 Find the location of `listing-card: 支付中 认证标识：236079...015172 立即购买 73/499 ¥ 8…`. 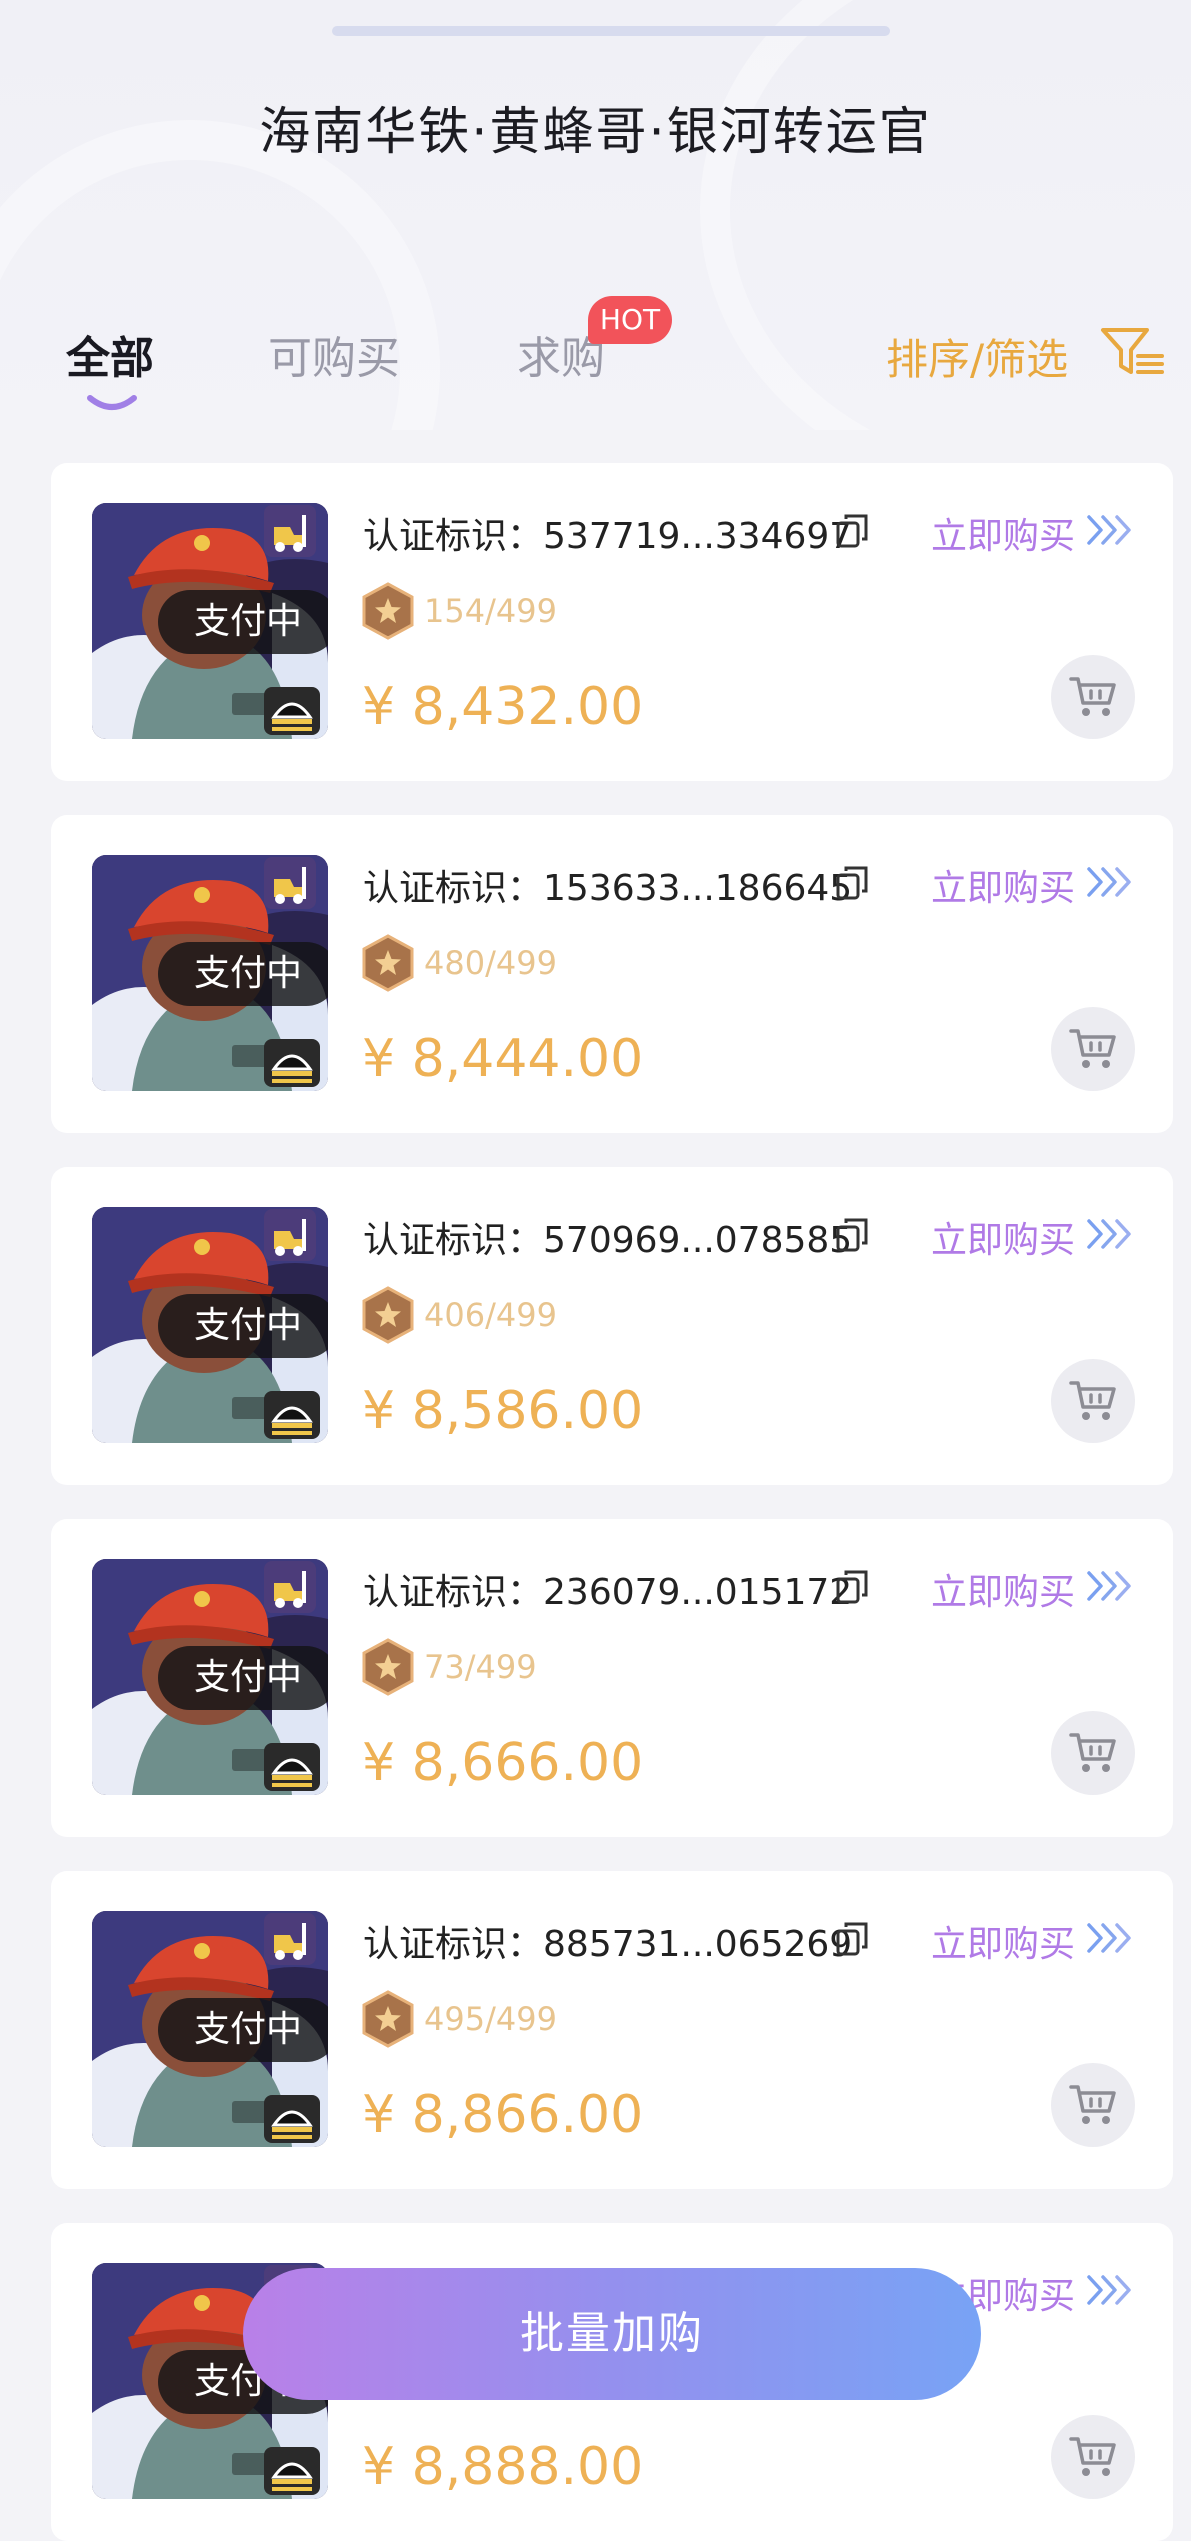

listing-card: 支付中 认证标识：236079...015172 立即购买 73/499 ¥ 8… is located at coordinates (612, 1678).